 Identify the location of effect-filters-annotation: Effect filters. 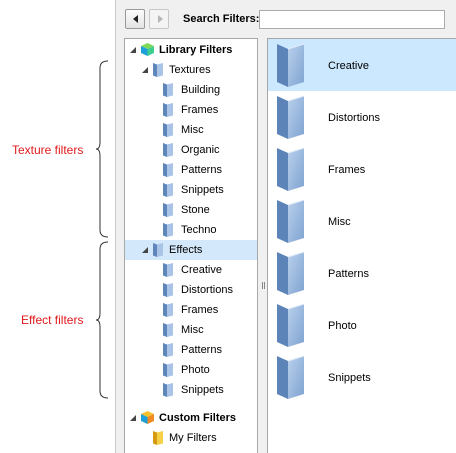
(52, 320).